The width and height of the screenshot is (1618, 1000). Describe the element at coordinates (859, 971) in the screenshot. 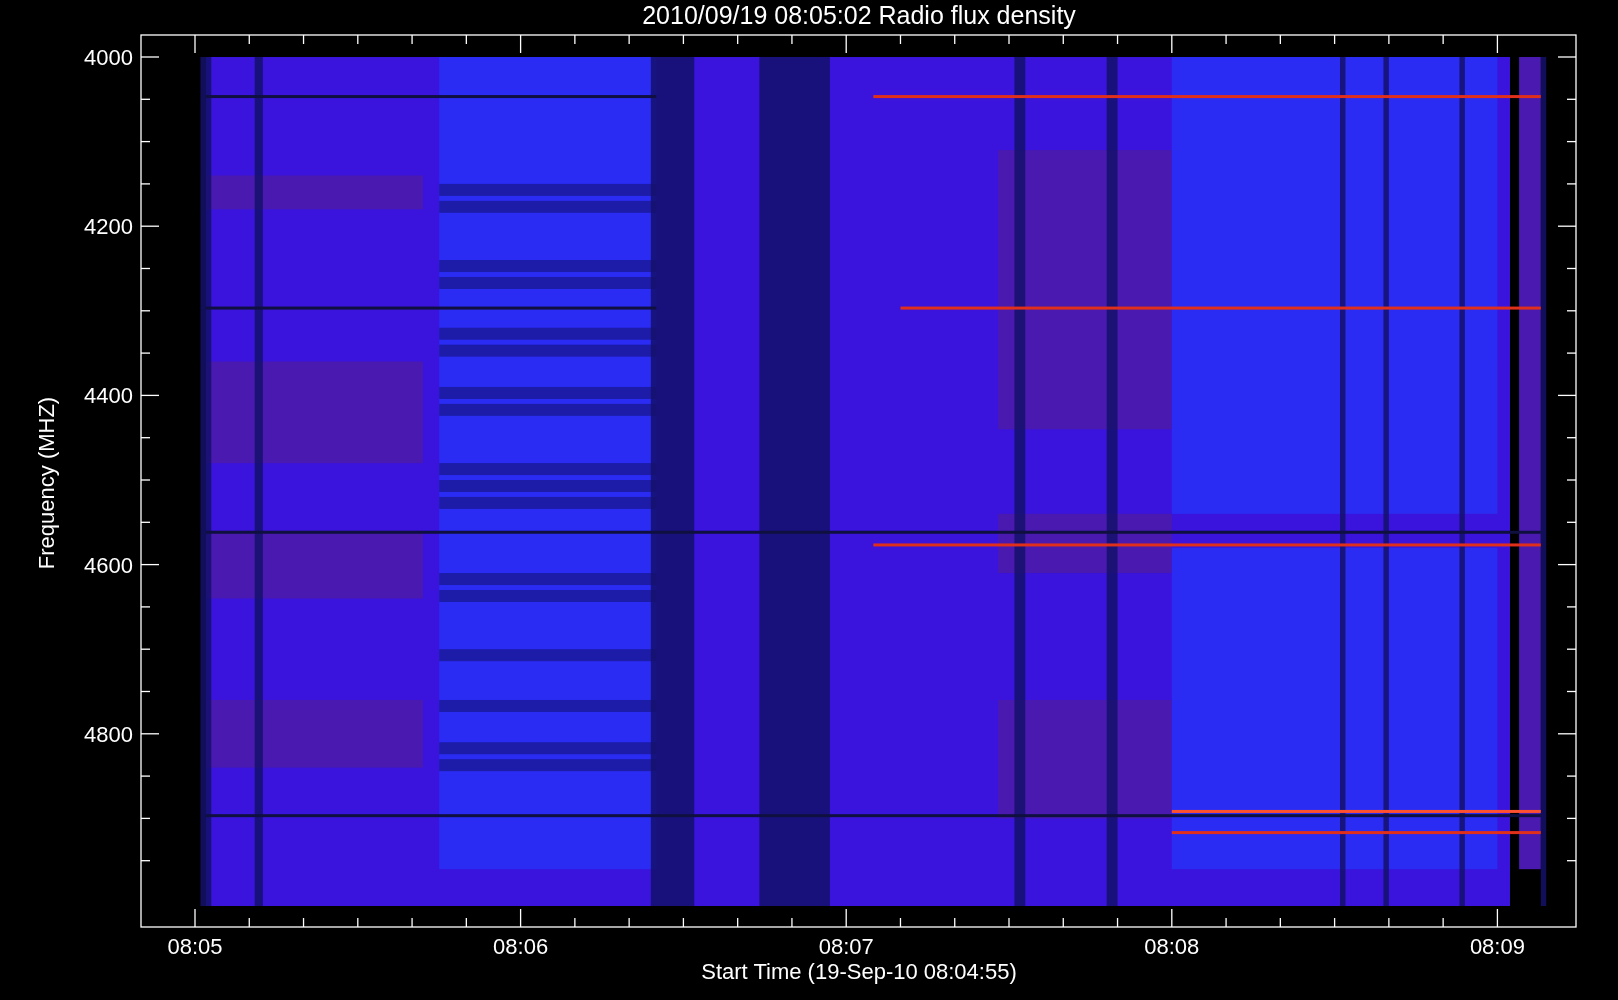

I see `x-axis-title: Start Time (19-Sep-10 08:04:55)` at that location.